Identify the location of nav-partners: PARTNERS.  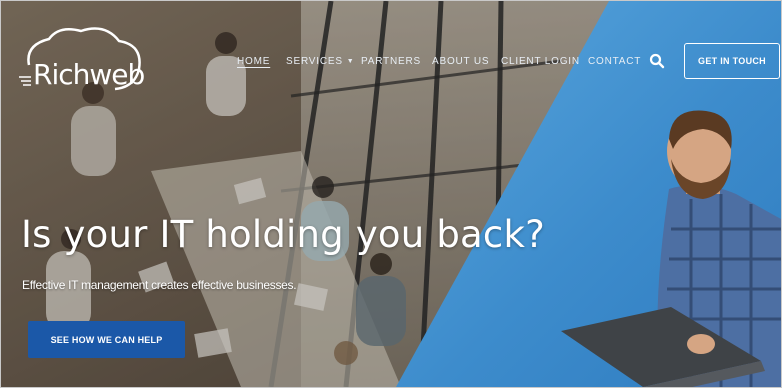
(391, 61).